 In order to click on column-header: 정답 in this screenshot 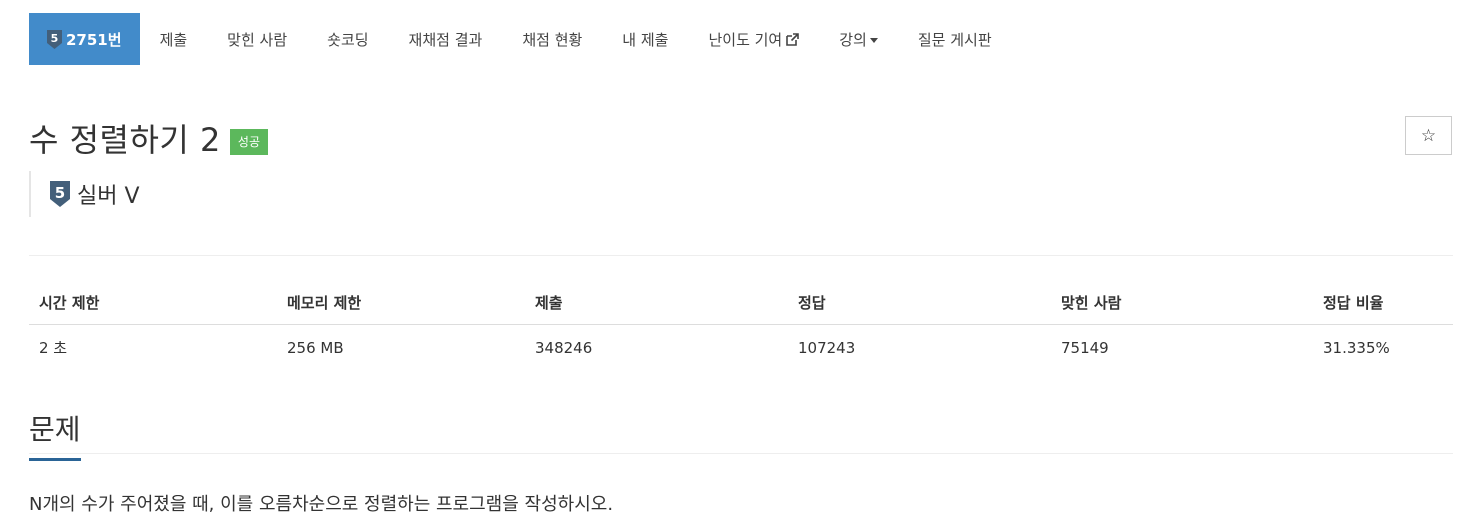, I will do `click(919, 302)`.